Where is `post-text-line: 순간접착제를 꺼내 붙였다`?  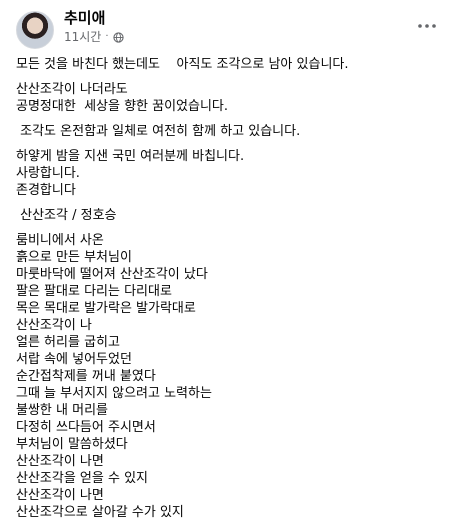
post-text-line: 순간접착제를 꺼내 붙였다 is located at coordinates (86, 376).